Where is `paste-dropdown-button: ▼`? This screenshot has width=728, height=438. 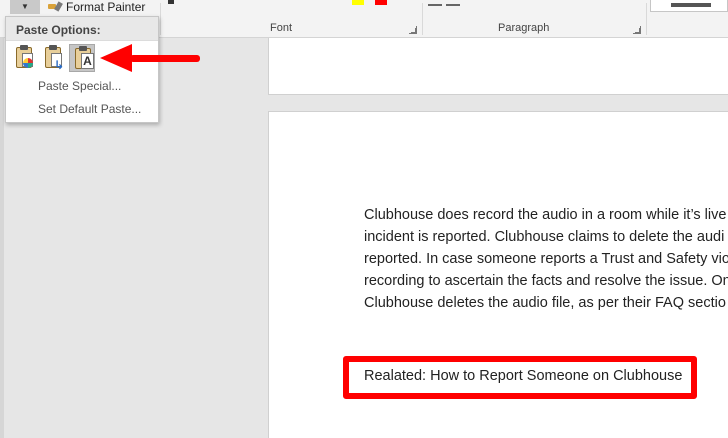 paste-dropdown-button: ▼ is located at coordinates (25, 7).